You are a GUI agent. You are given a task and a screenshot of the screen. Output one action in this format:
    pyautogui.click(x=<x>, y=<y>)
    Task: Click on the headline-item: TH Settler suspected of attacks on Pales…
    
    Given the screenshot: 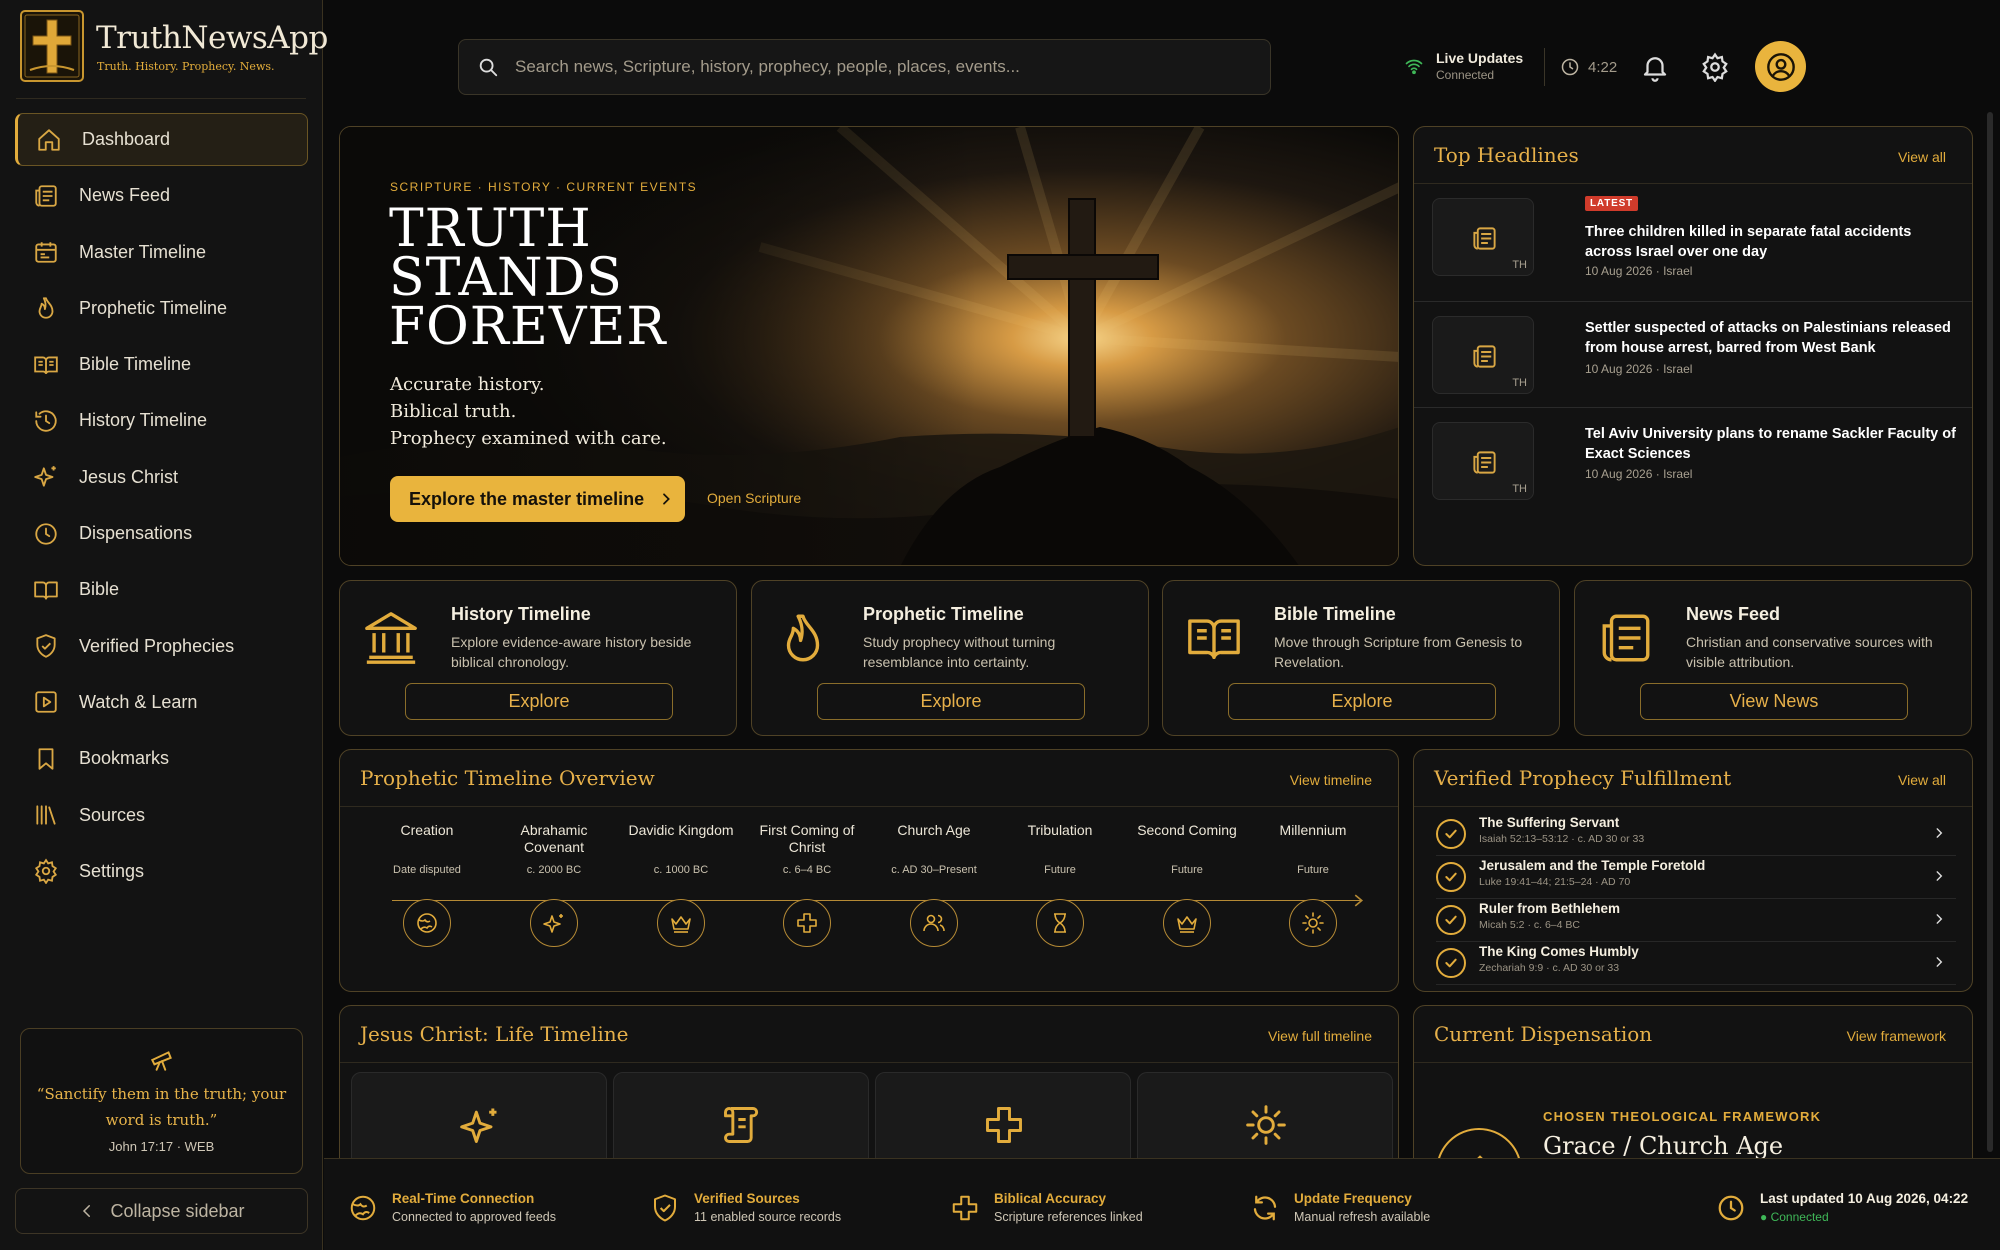 What is the action you would take?
    pyautogui.click(x=1693, y=354)
    